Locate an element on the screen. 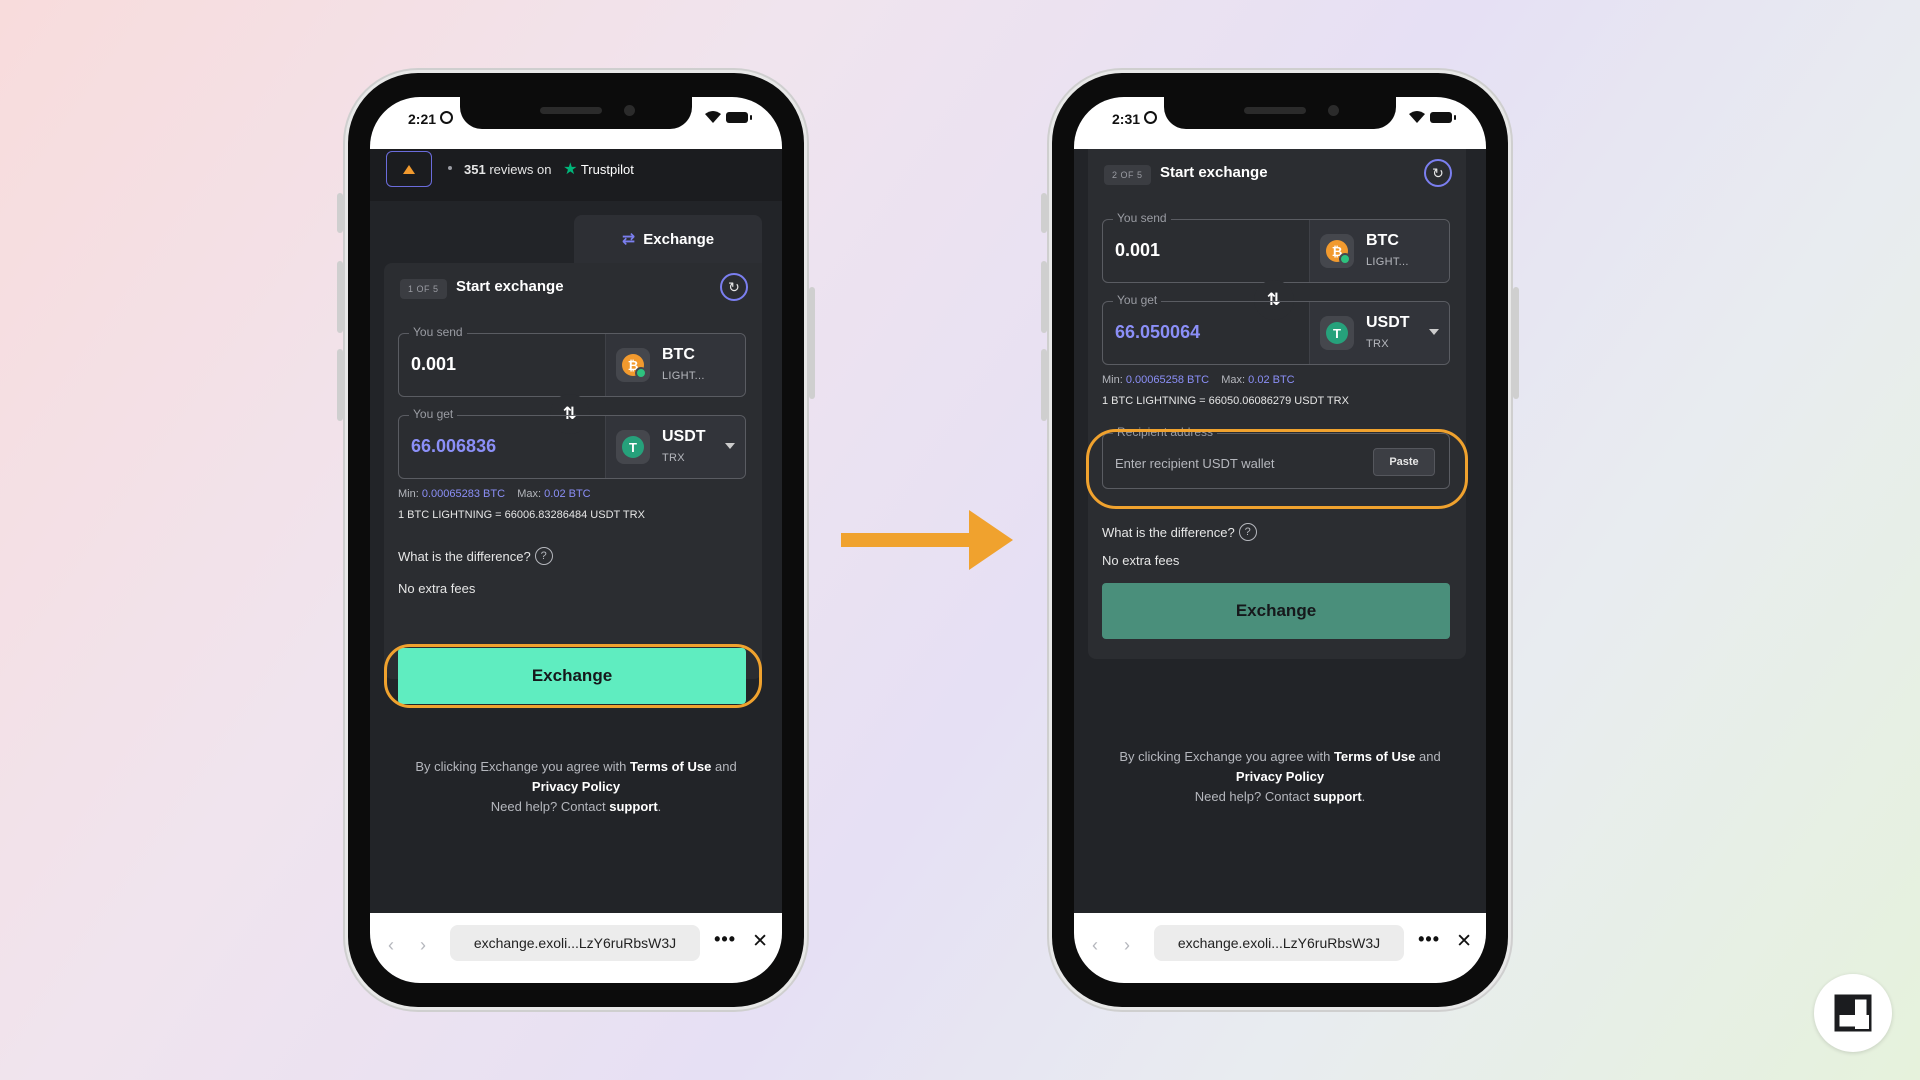 This screenshot has height=1080, width=1920. volume-up-button is located at coordinates (1044, 297).